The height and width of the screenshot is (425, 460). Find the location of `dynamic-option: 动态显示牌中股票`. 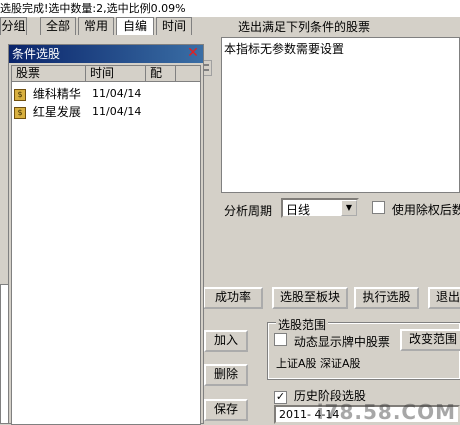

dynamic-option: 动态显示牌中股票 is located at coordinates (332, 341).